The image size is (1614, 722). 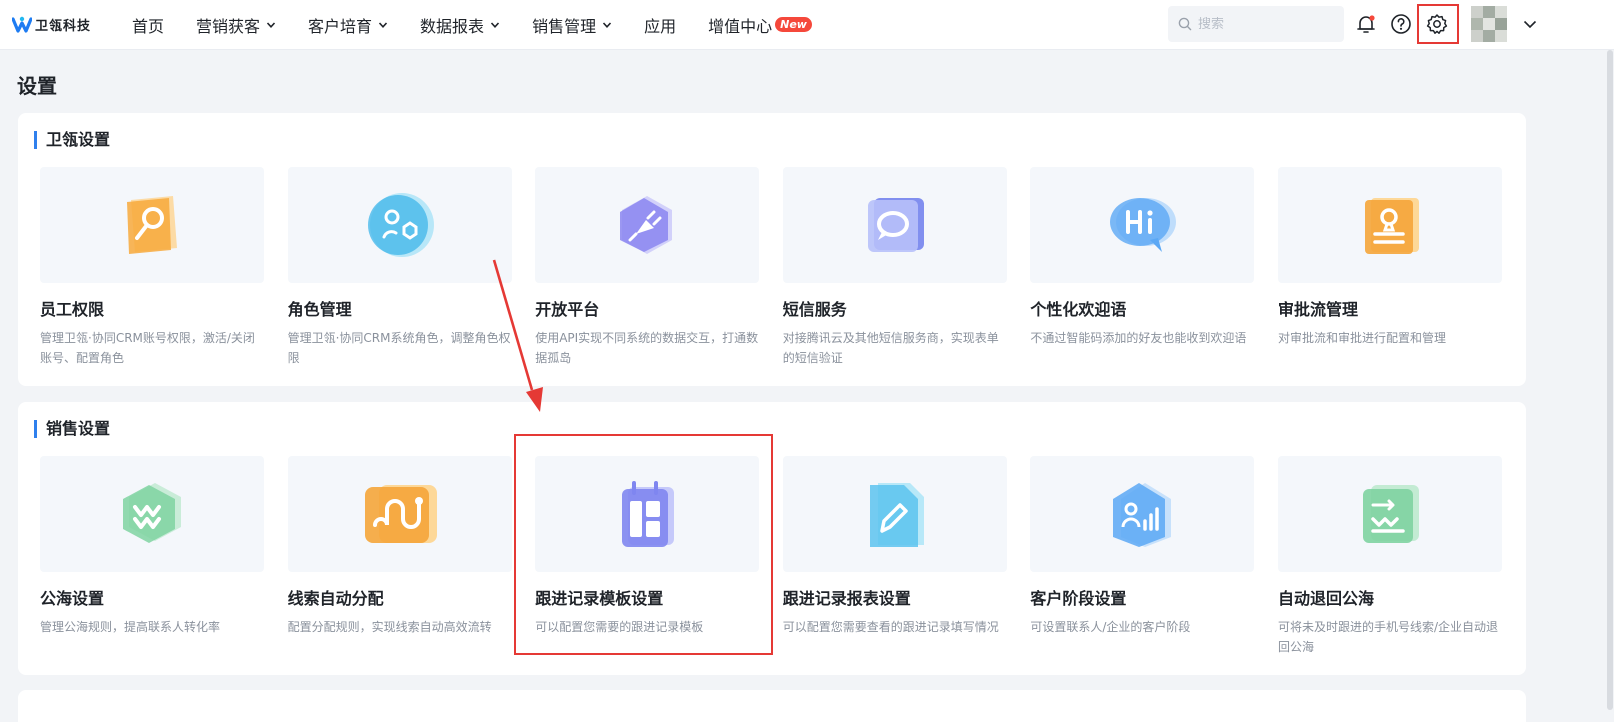 I want to click on nav-item-label: 销售管理, so click(x=564, y=26).